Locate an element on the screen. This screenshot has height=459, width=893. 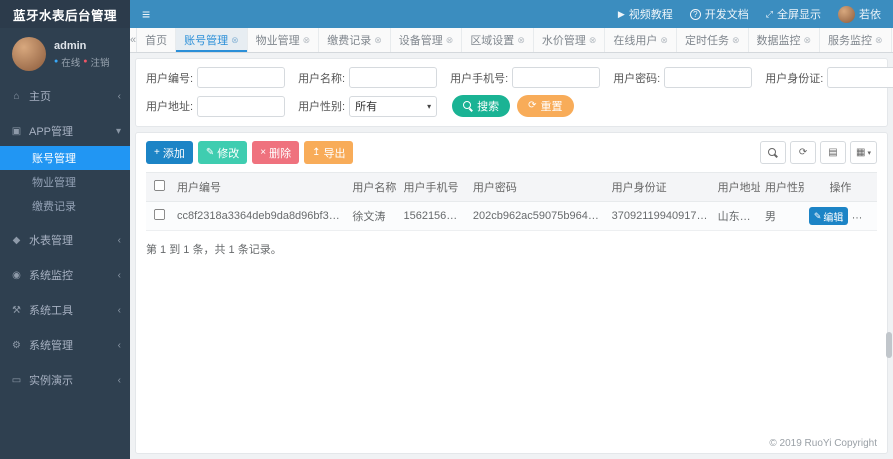
cell-address: 山东泰安 is located at coordinates (736, 216).